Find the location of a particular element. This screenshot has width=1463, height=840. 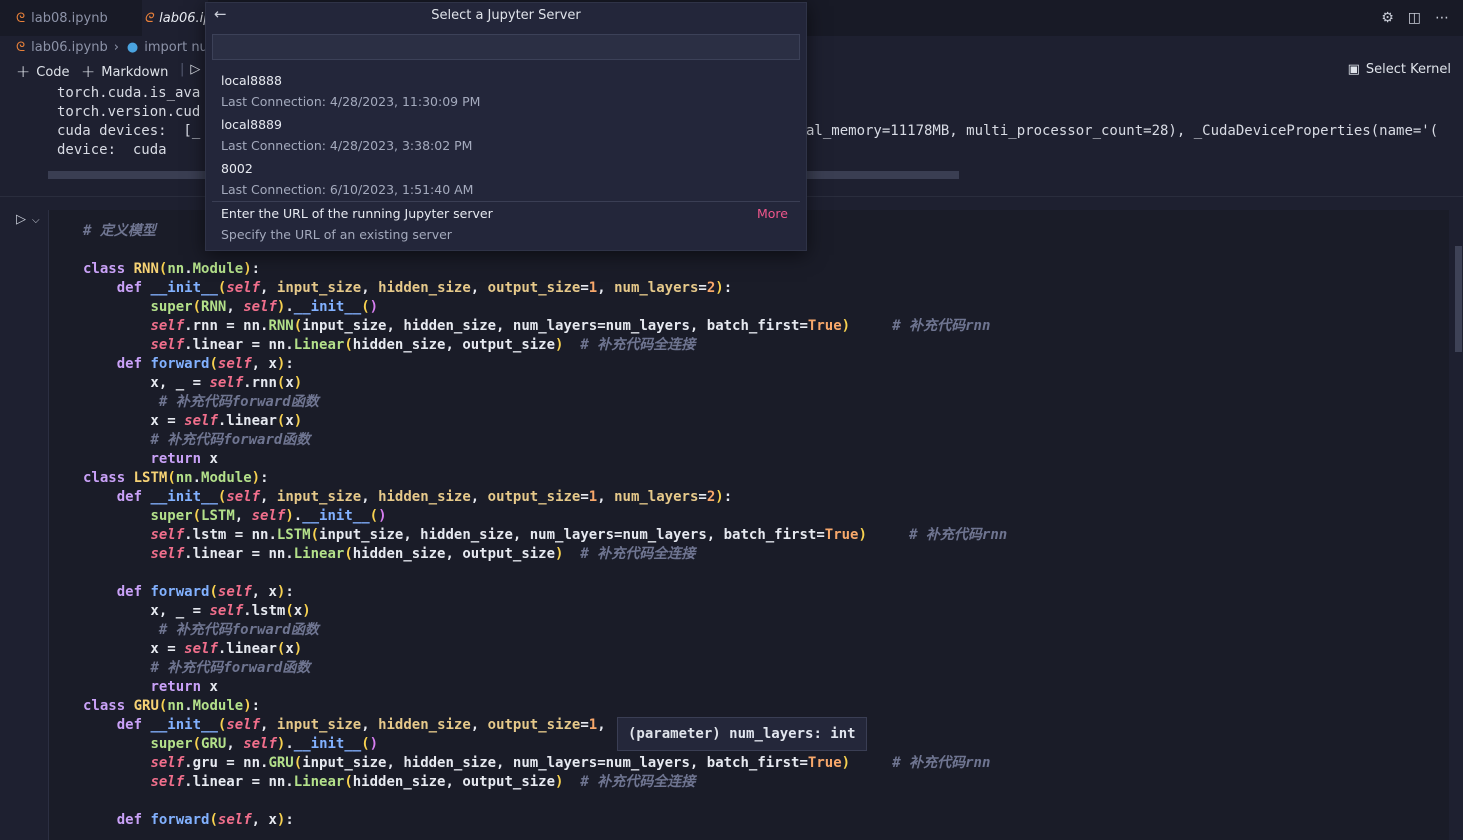

quick-pick-title: Select a Jupyter Server is located at coordinates (506, 15).